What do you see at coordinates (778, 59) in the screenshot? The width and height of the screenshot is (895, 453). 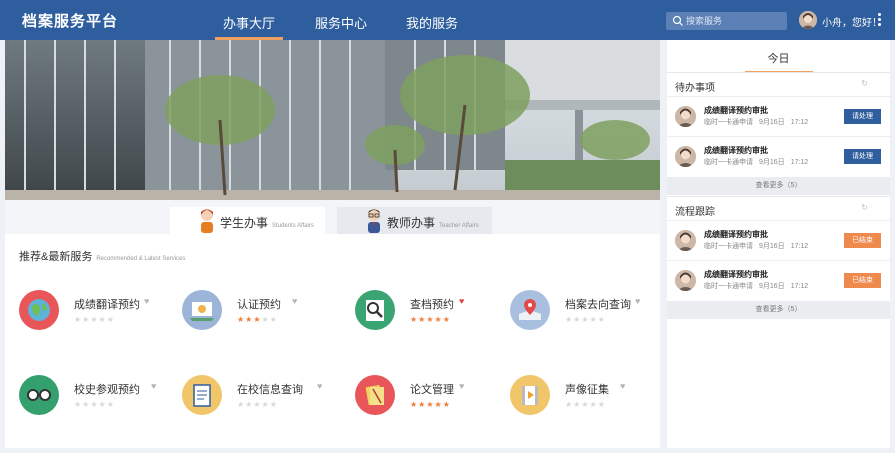 I see `today-label: 今日` at bounding box center [778, 59].